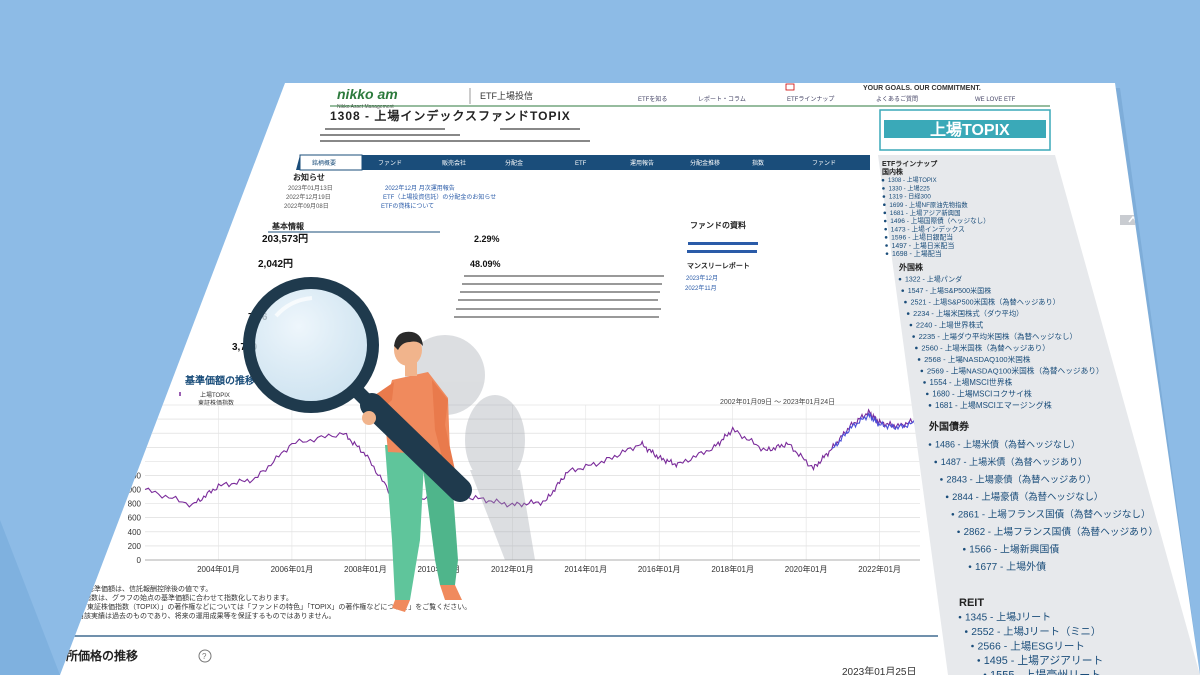  Describe the element at coordinates (487, 239) in the screenshot. I see `dividend-yield: 2.29%` at that location.